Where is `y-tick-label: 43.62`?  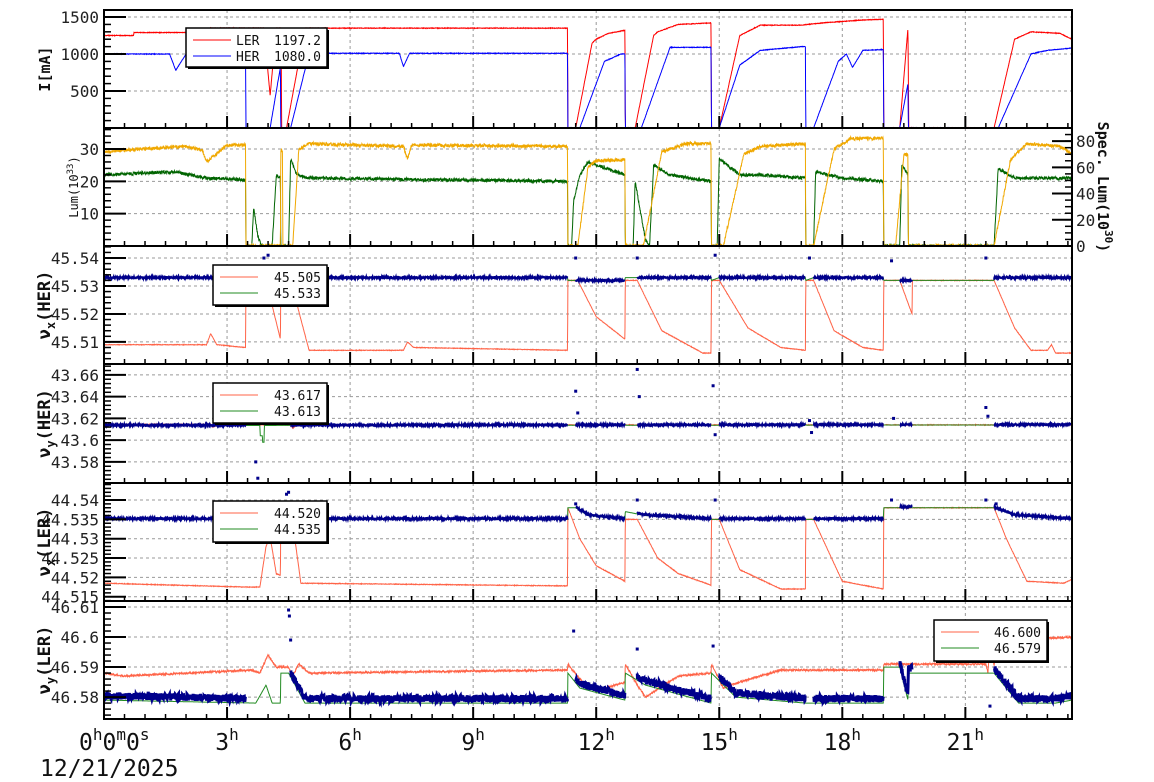
y-tick-label: 43.62 is located at coordinates (75, 418).